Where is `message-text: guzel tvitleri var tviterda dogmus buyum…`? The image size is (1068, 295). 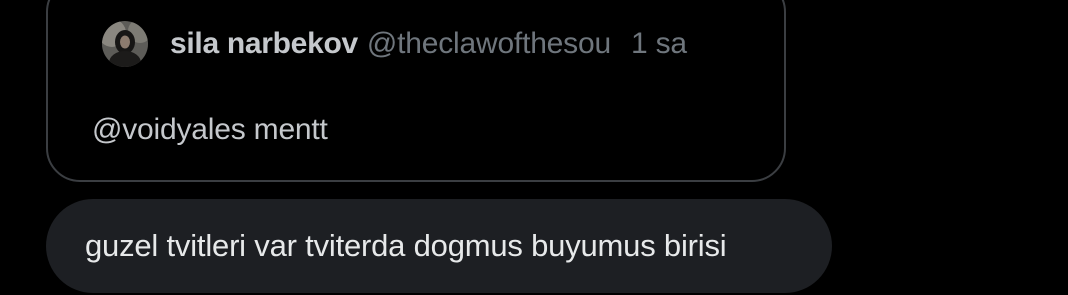 message-text: guzel tvitleri var tviterda dogmus buyum… is located at coordinates (406, 245).